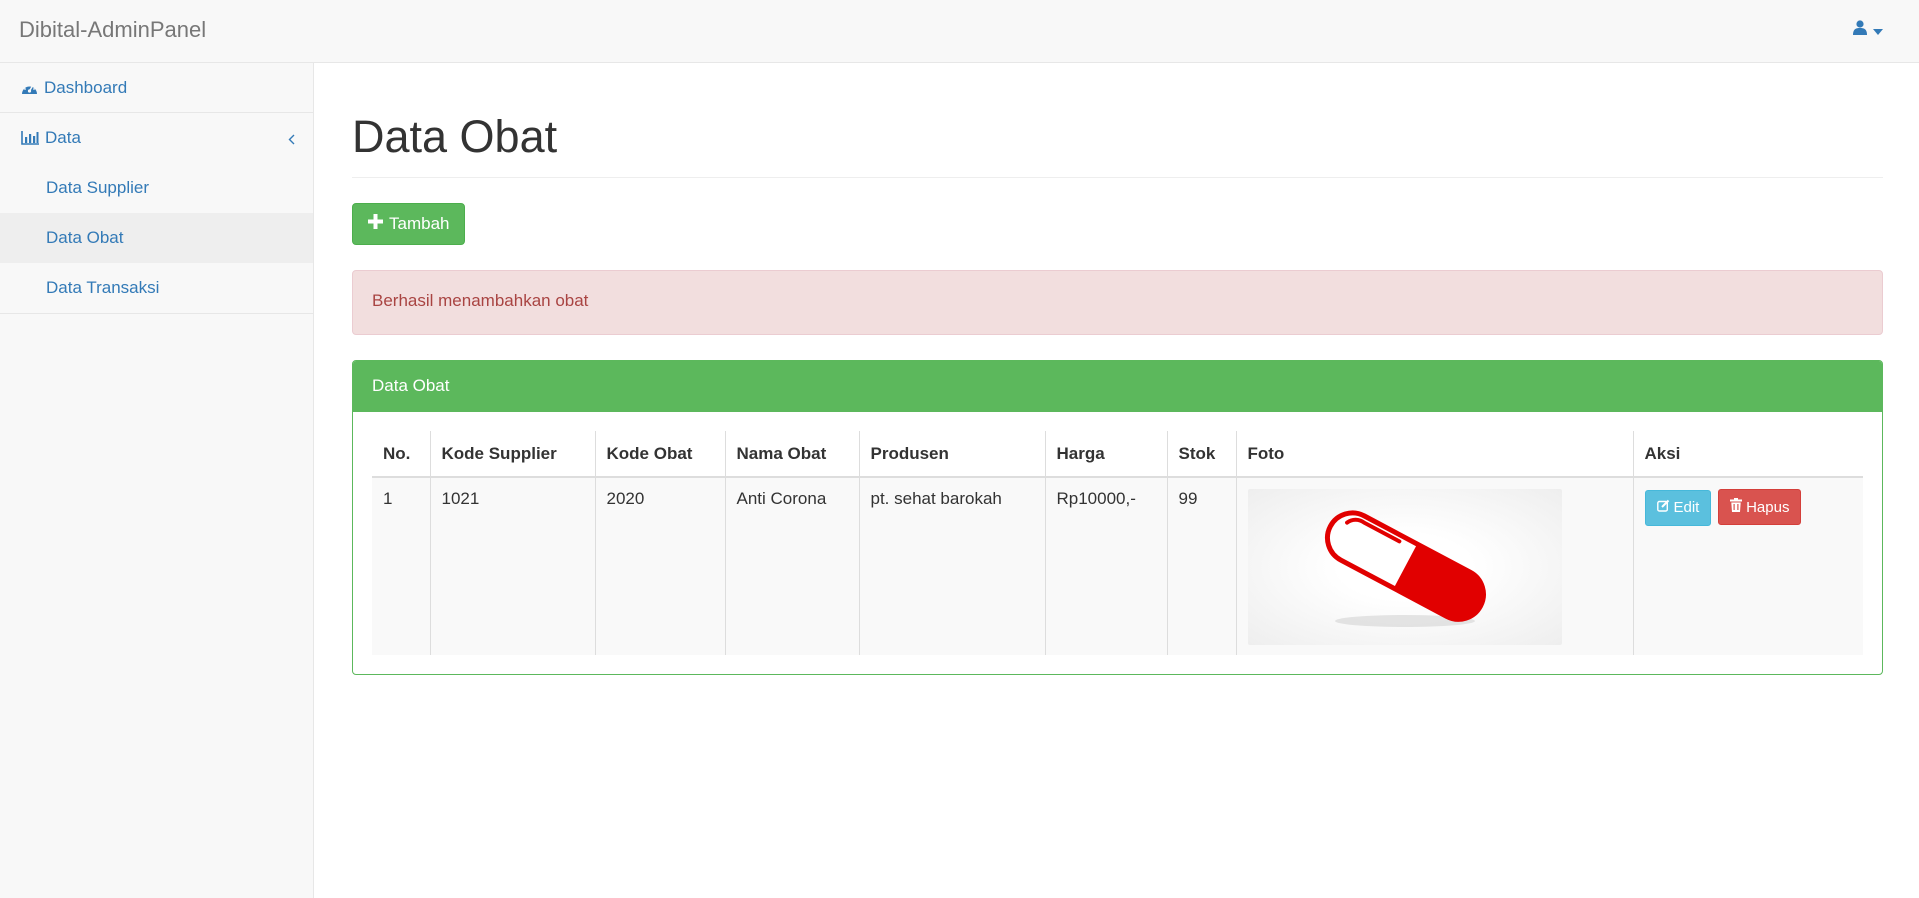 The height and width of the screenshot is (898, 1919). I want to click on add-button: Tambah, so click(409, 224).